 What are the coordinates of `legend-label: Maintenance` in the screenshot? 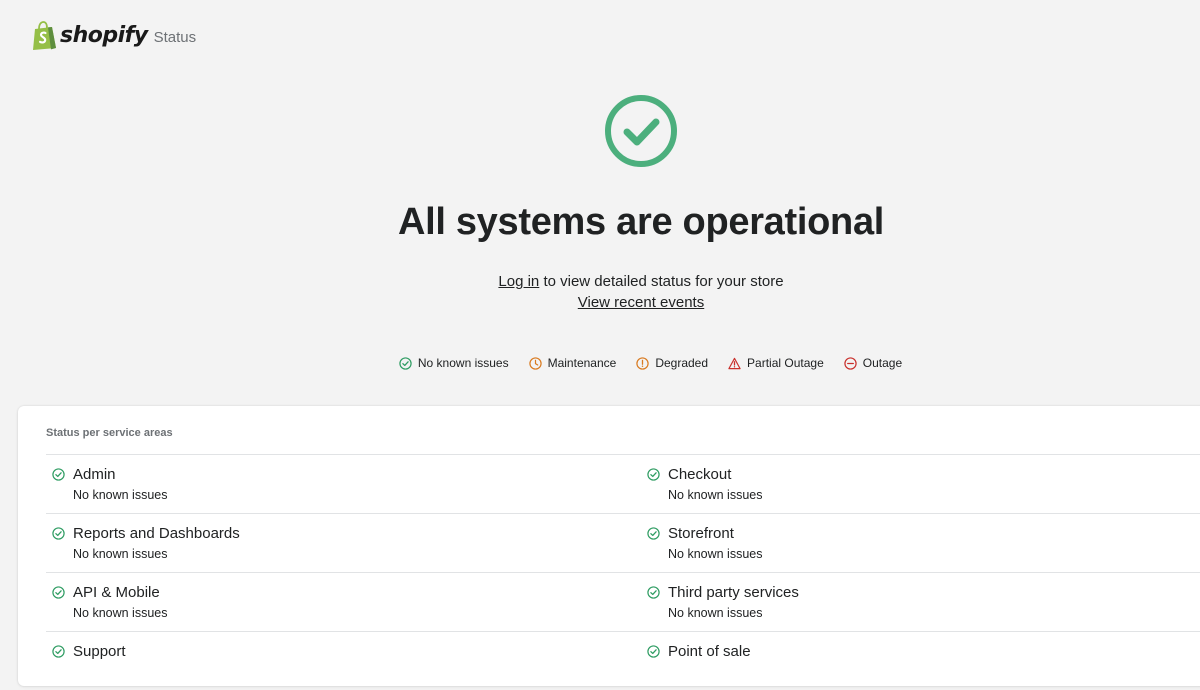 It's located at (582, 363).